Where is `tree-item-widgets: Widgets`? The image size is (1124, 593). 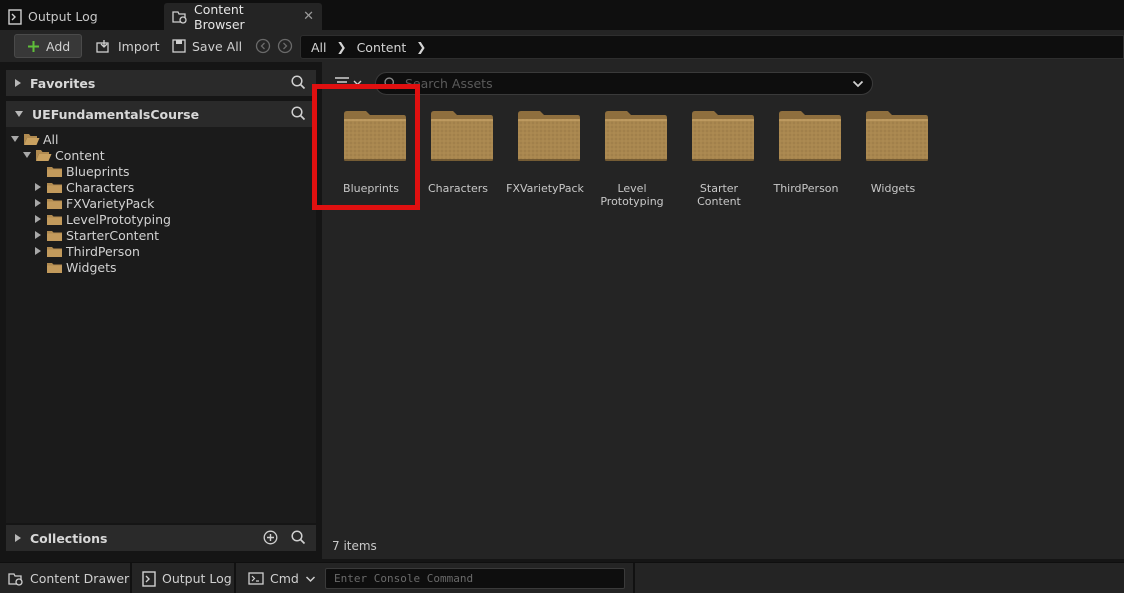
tree-item-widgets: Widgets is located at coordinates (75, 267).